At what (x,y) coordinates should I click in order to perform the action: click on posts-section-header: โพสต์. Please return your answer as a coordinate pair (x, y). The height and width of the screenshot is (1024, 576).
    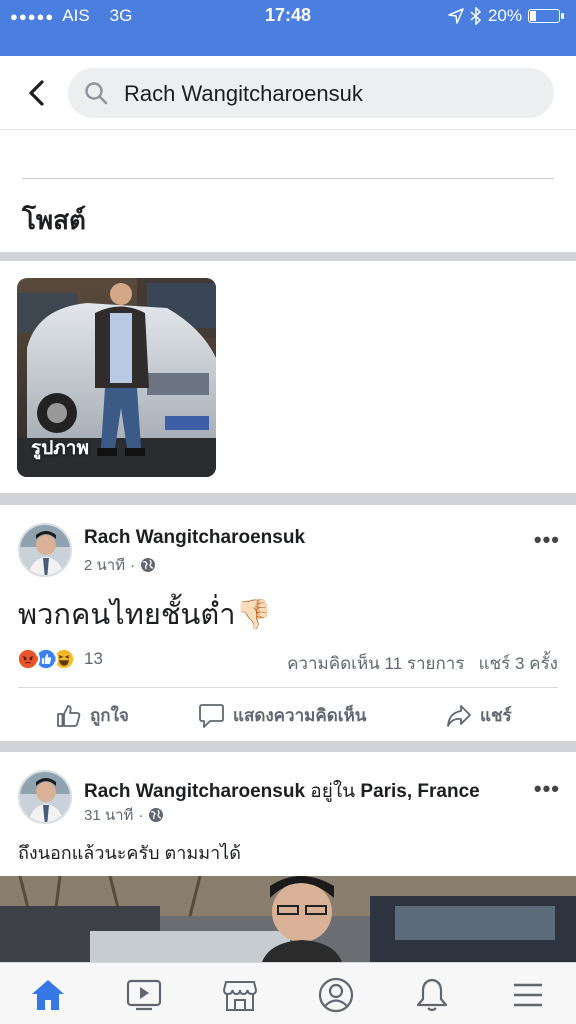
    Looking at the image, I should click on (288, 191).